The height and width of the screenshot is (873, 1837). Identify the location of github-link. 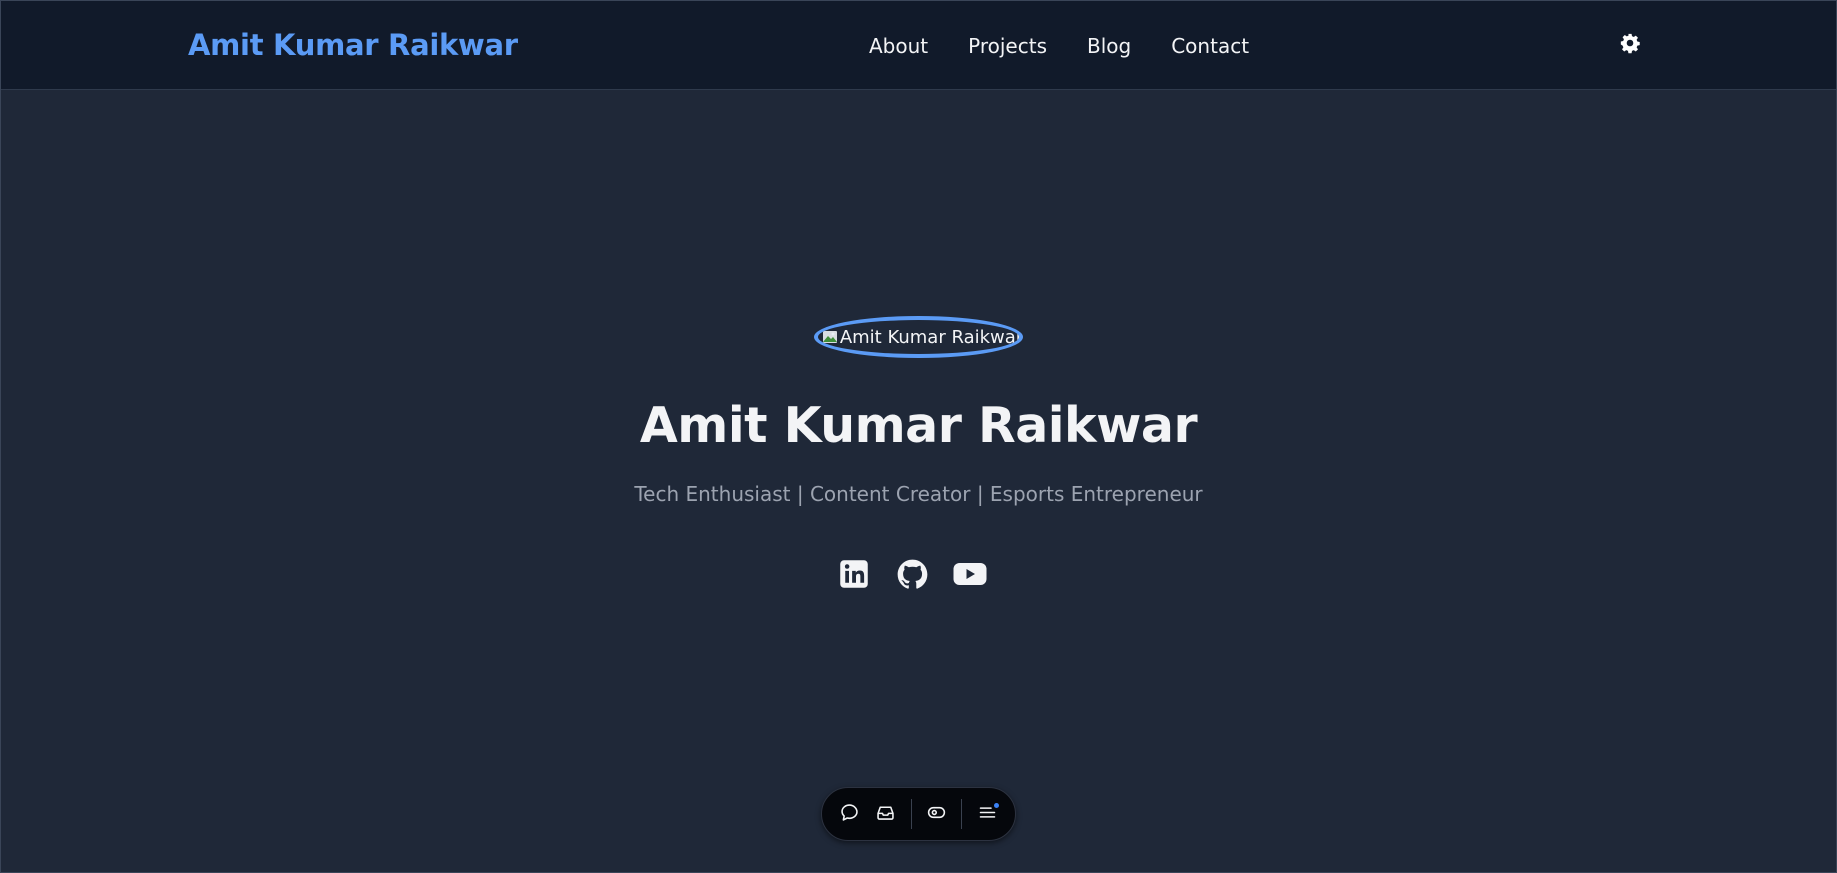
(912, 574).